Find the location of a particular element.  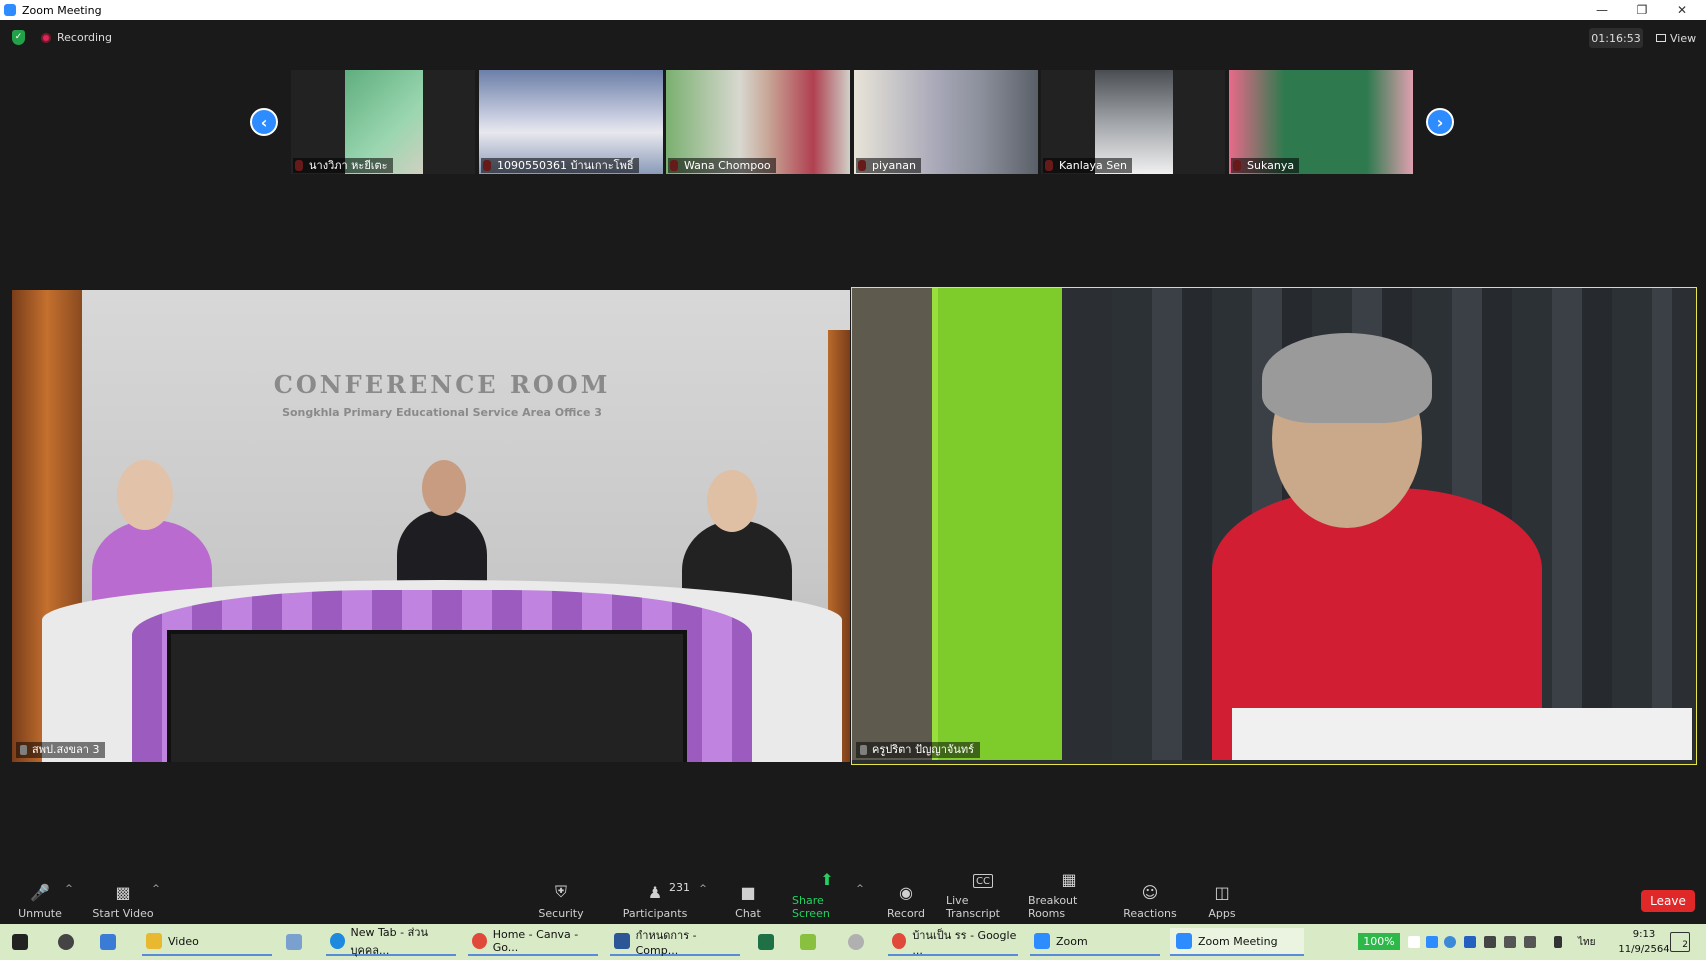

participant-name: 1090550361 บ้านเกาะโพธิ์ is located at coordinates (560, 165).